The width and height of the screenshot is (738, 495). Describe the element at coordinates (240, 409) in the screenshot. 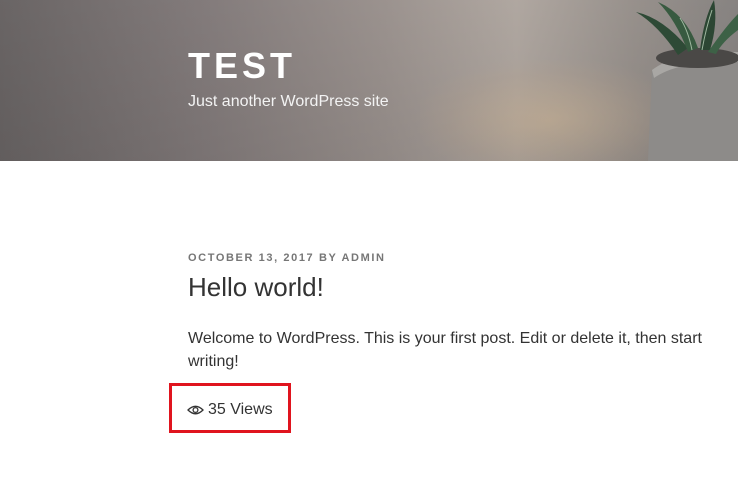

I see `views-count: 35 Views` at that location.